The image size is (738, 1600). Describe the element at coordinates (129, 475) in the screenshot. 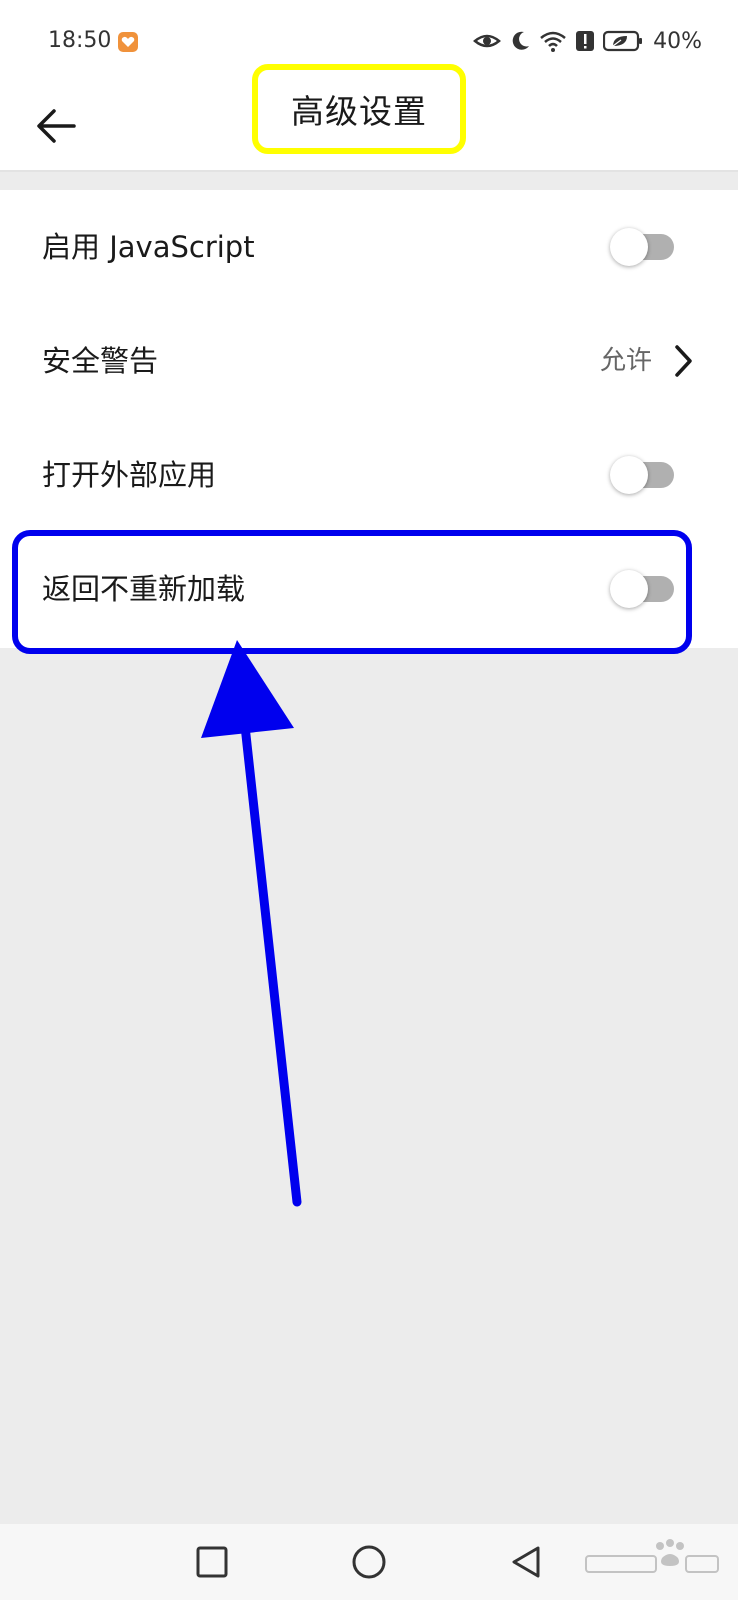

I see `setting-label-open-external-apps: 打开外部应用` at that location.